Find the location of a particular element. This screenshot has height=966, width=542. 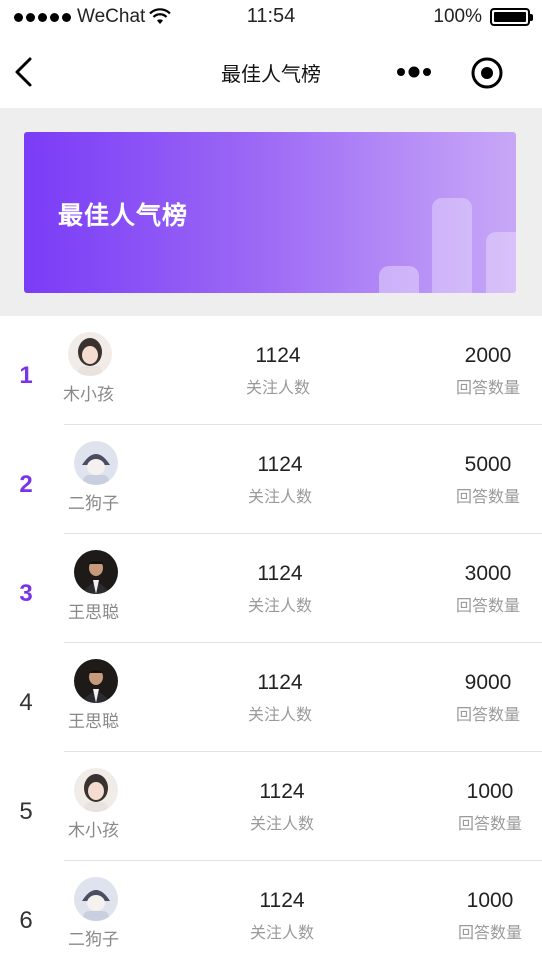

list-item: 2 二狗子 1124 关注人数 5000 回答数量 is located at coordinates (271, 479).